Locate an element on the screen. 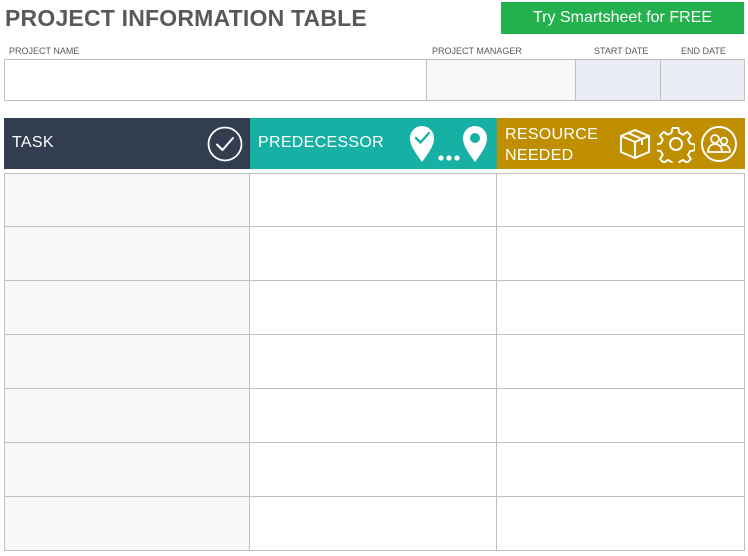 Image resolution: width=748 pixels, height=556 pixels. check-circle-icon is located at coordinates (225, 144).